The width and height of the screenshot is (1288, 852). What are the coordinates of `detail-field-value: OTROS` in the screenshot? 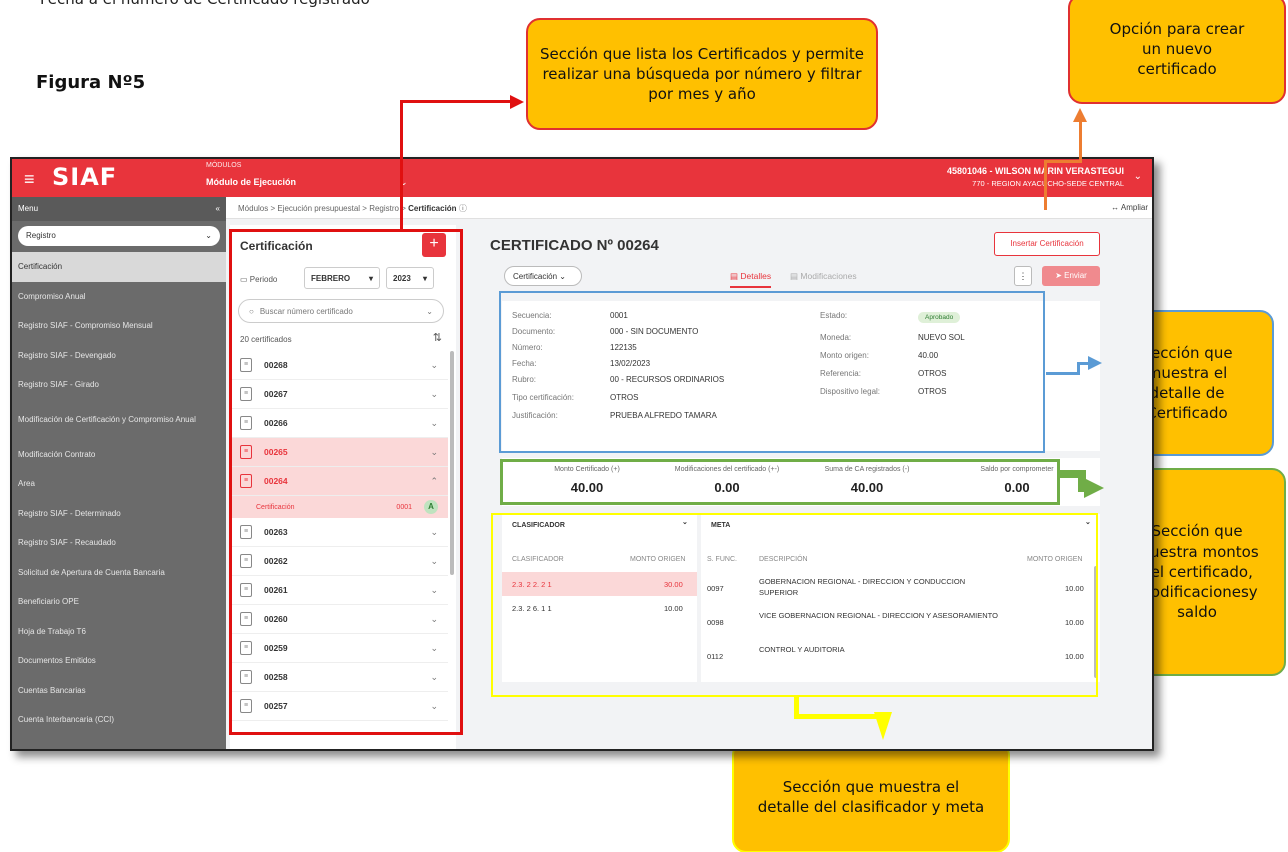 It's located at (932, 391).